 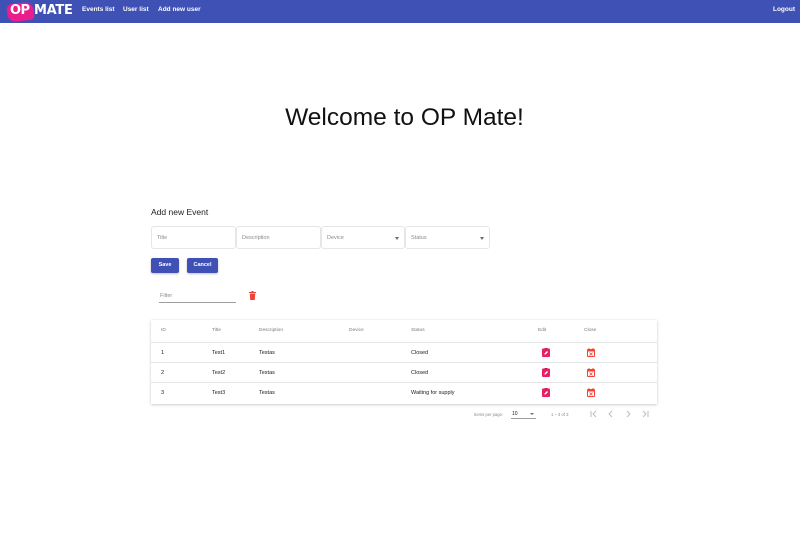 I want to click on description-input: Description, so click(x=278, y=237).